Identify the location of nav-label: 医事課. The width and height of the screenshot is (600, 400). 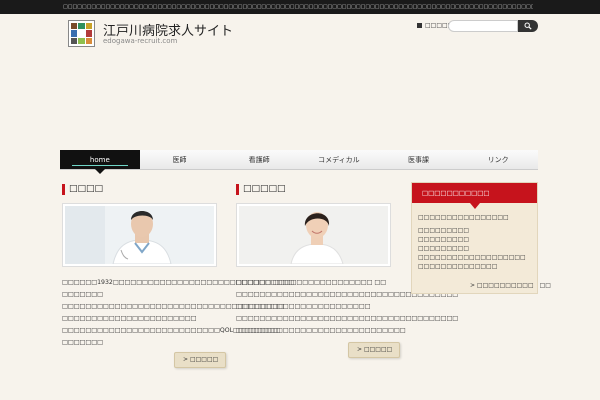
(419, 160).